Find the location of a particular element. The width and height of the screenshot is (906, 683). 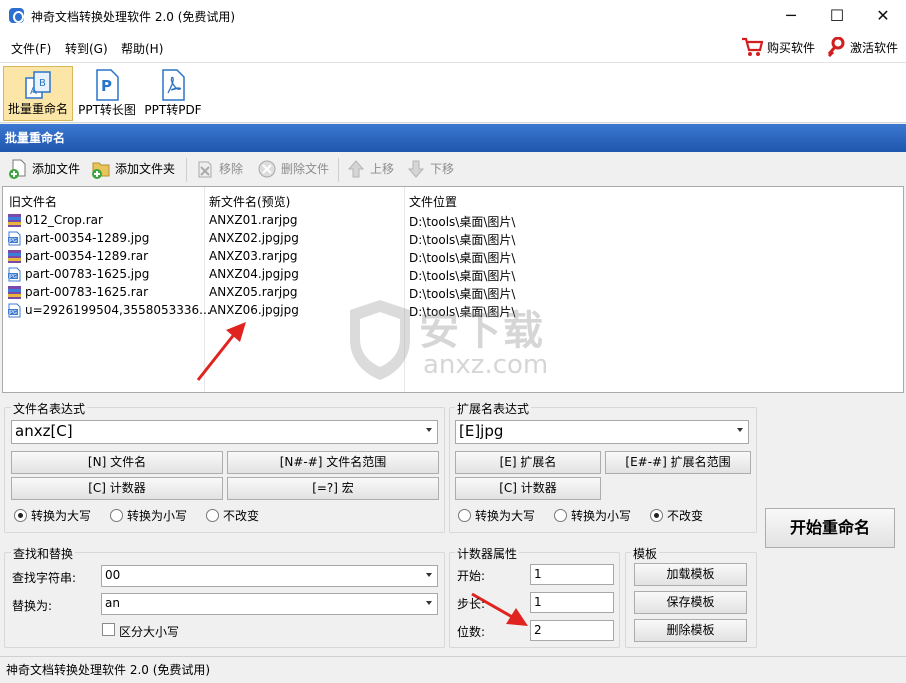

move-down-button: 下移 is located at coordinates (429, 169).